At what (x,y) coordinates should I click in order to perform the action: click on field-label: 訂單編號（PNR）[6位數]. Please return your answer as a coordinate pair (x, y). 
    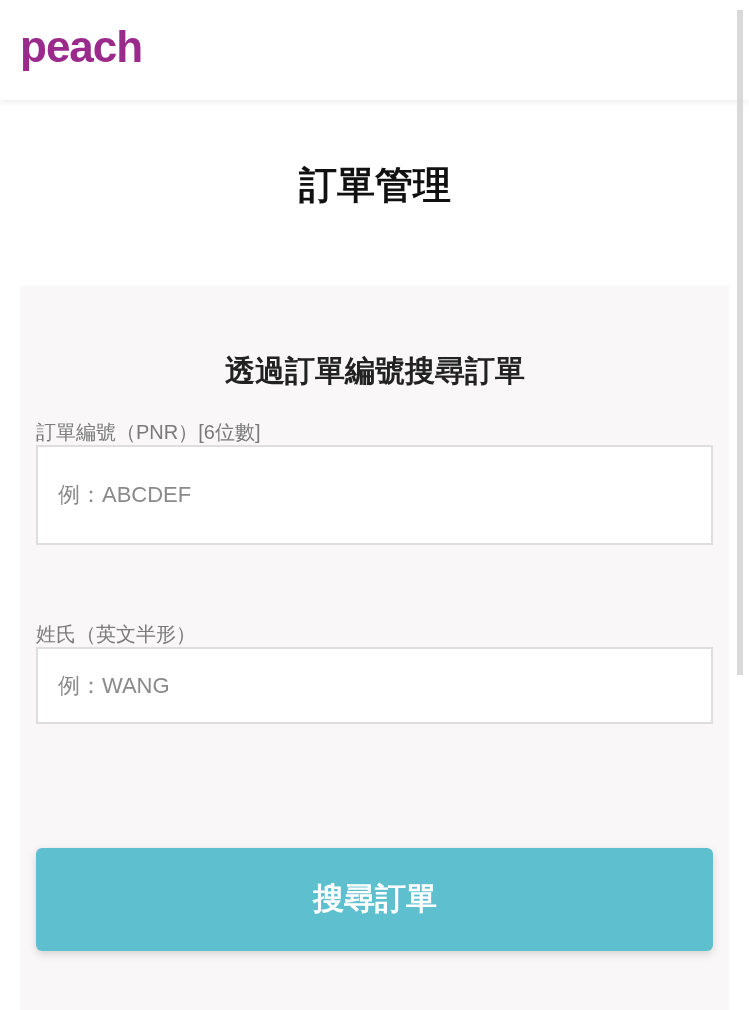
    Looking at the image, I should click on (148, 432).